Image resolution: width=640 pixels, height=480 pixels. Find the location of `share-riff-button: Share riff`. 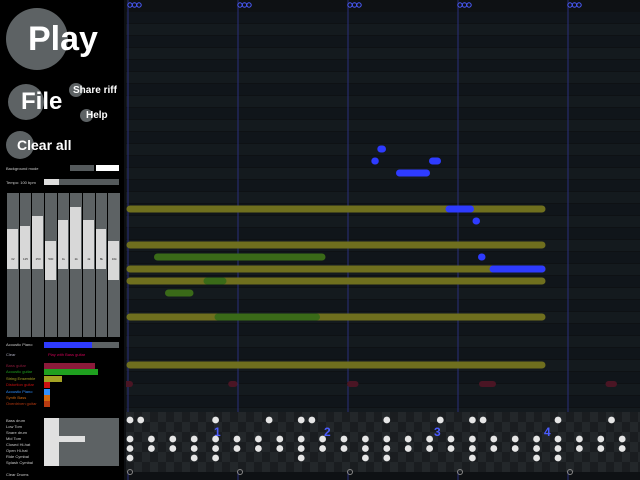

share-riff-button: Share riff is located at coordinates (93, 90).